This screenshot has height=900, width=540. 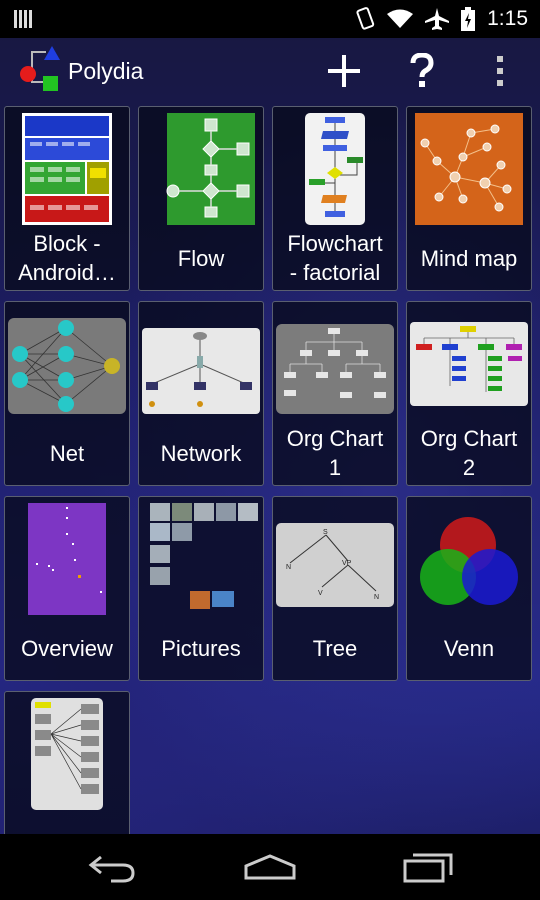 What do you see at coordinates (67, 453) in the screenshot?
I see `tile-label: Net` at bounding box center [67, 453].